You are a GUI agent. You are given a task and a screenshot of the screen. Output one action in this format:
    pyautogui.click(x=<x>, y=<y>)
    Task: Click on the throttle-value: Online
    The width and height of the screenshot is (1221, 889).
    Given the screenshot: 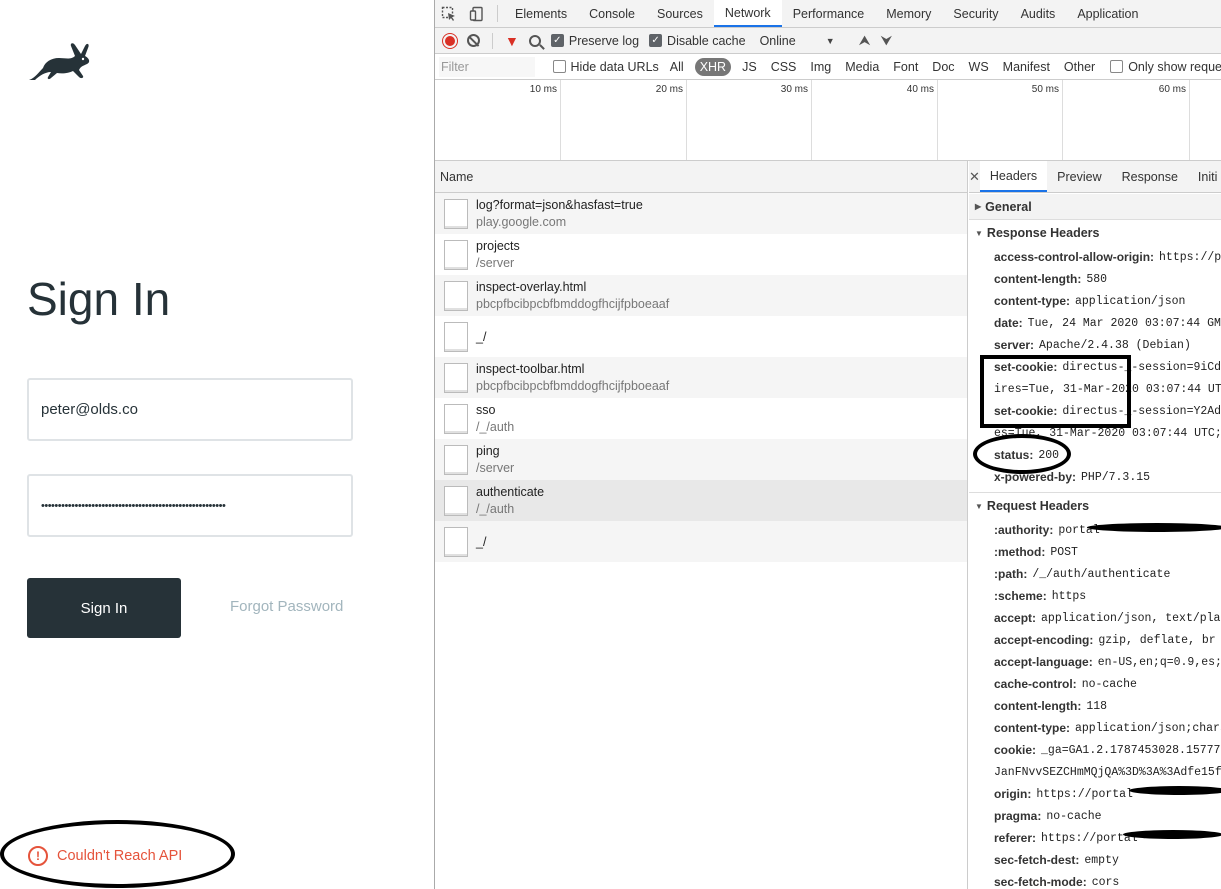 What is the action you would take?
    pyautogui.click(x=777, y=40)
    